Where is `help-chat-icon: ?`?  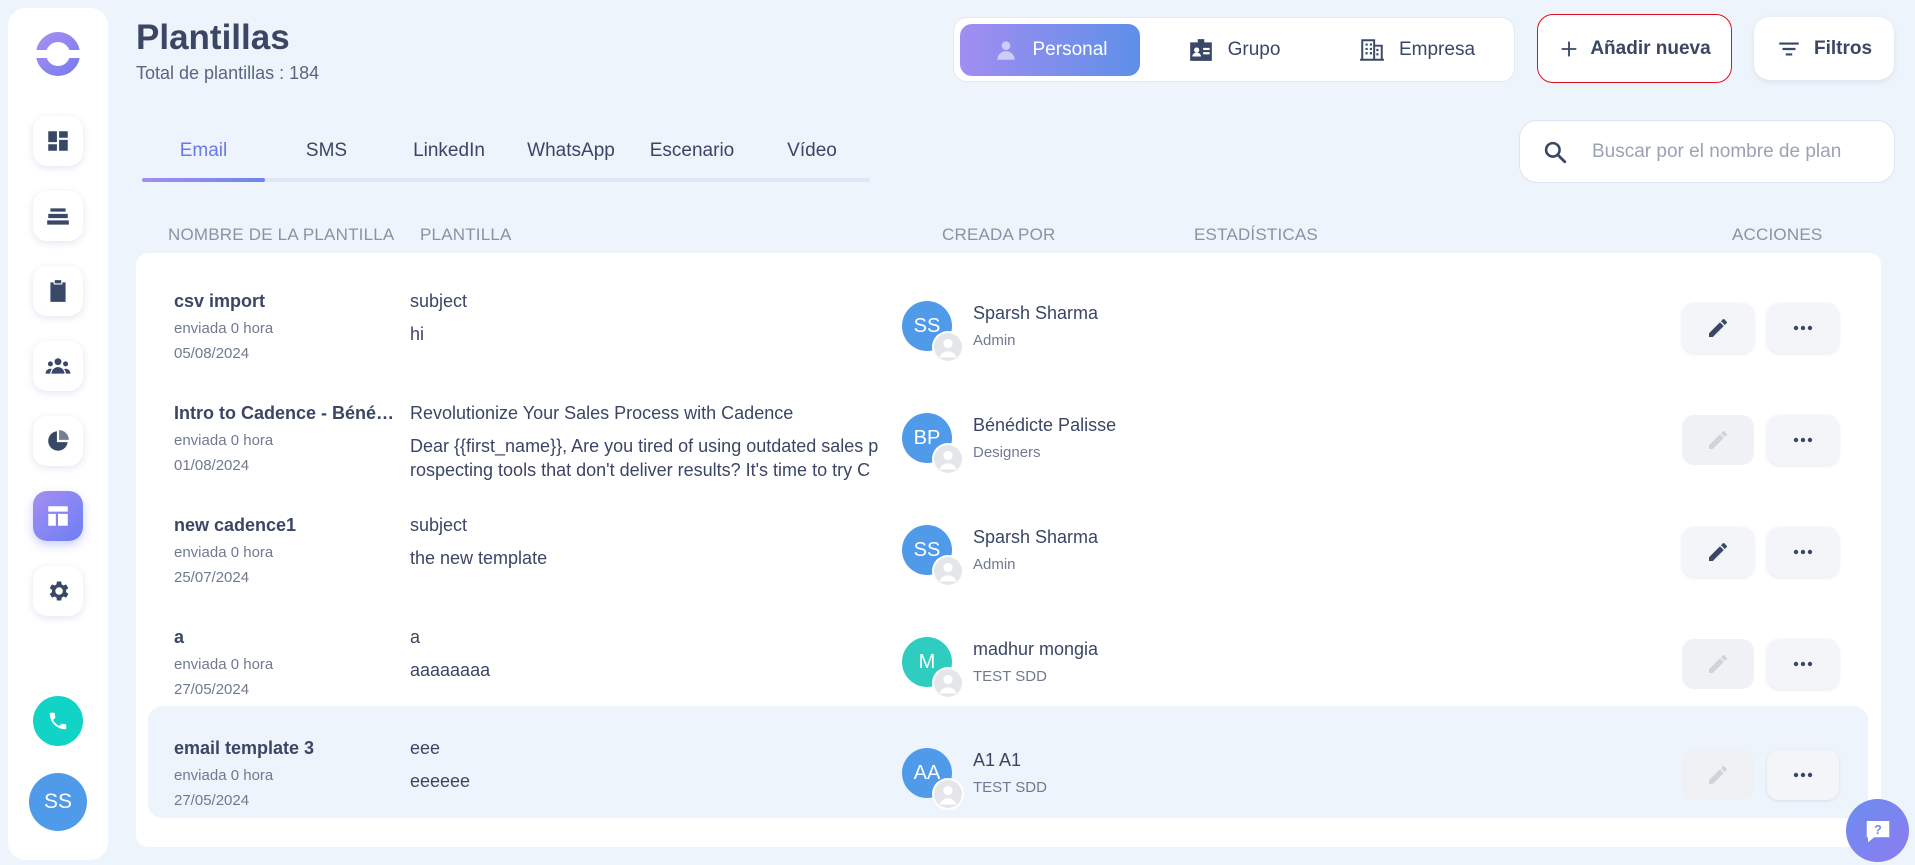
help-chat-icon: ? is located at coordinates (1877, 831).